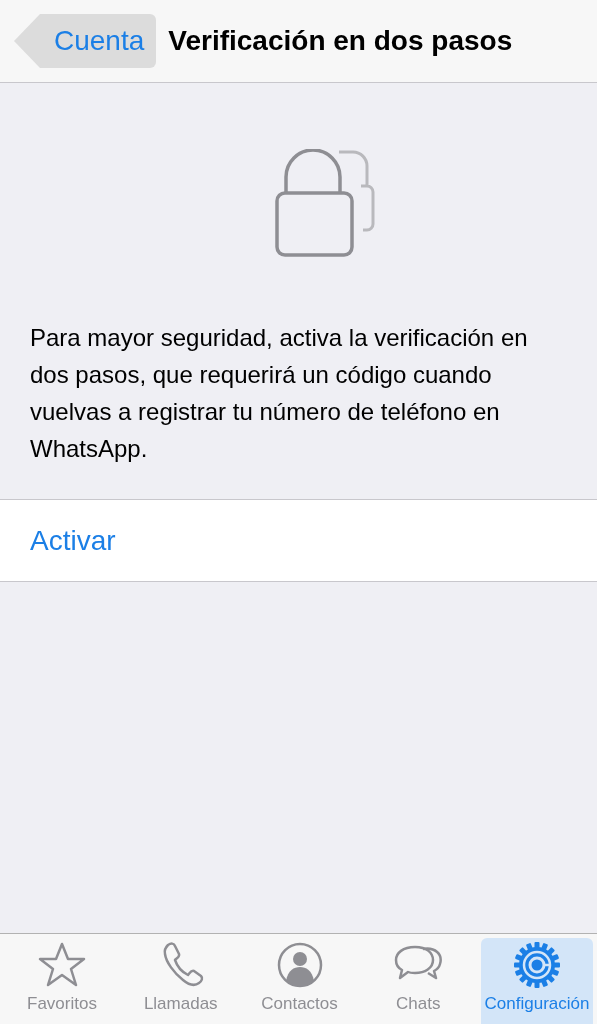  What do you see at coordinates (324, 204) in the screenshot?
I see `padlock-icon` at bounding box center [324, 204].